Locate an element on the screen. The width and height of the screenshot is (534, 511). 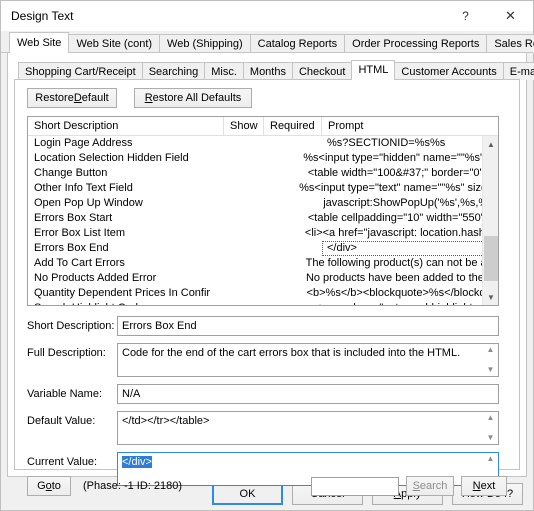
cell-prompt: <span class="notsearchhighlightcolor"> is located at coordinates (404, 303).